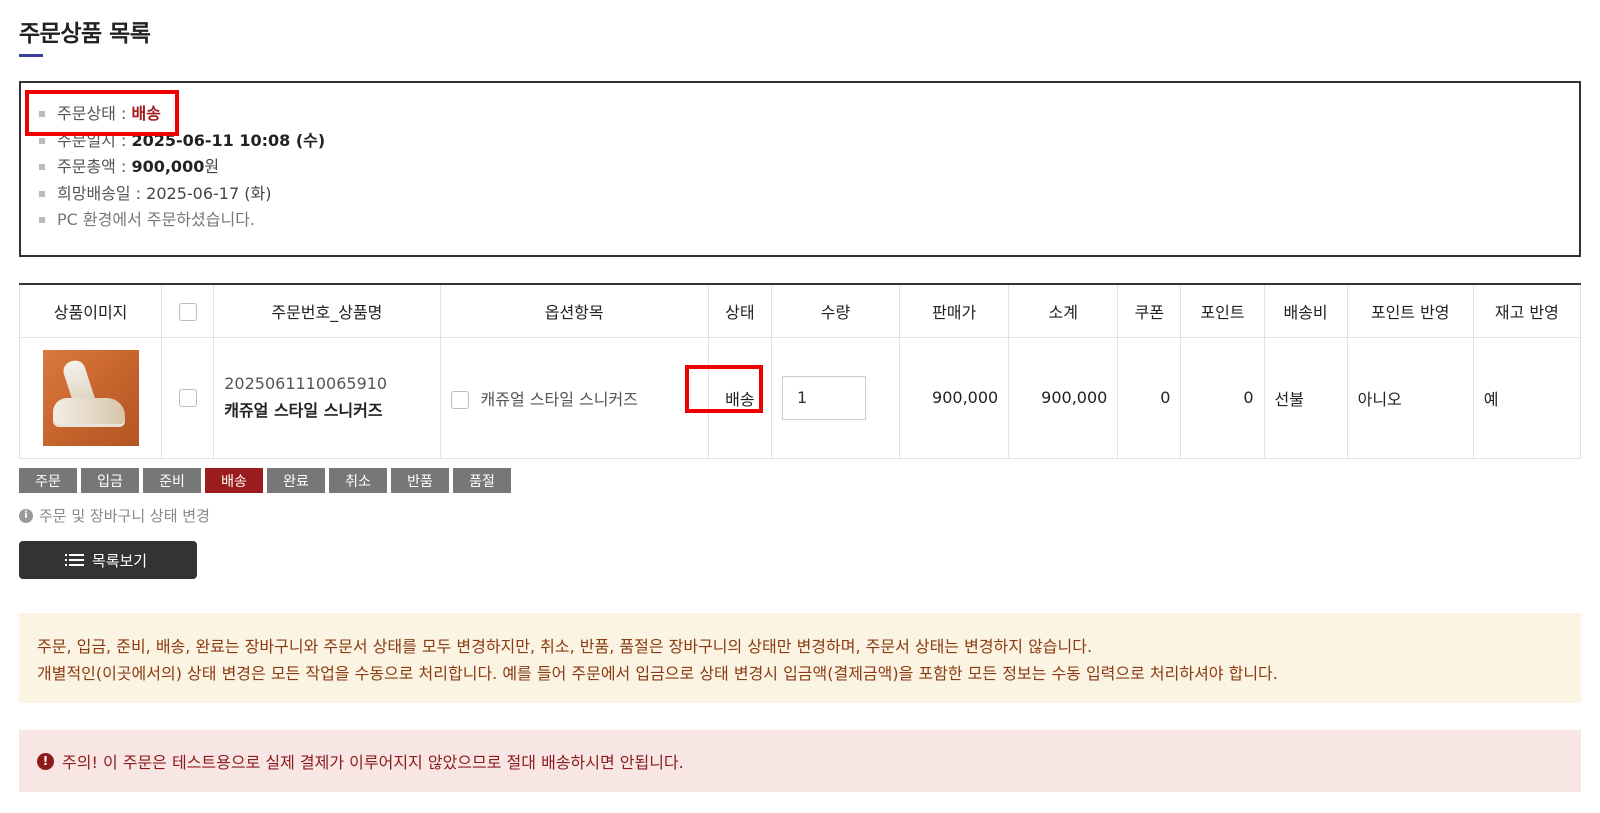 The height and width of the screenshot is (813, 1600). Describe the element at coordinates (574, 311) in the screenshot. I see `col-header-option: 옵션항목` at that location.